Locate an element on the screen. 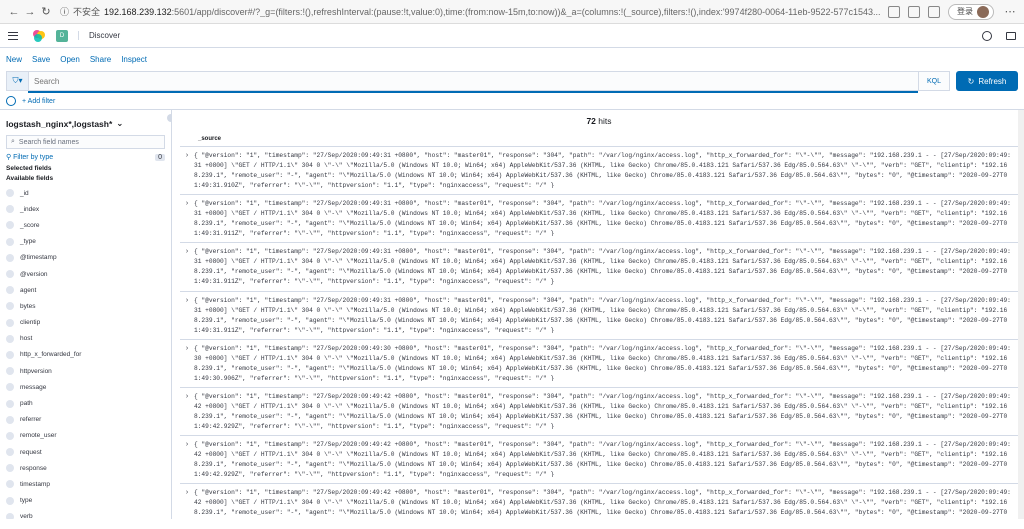 Image resolution: width=1024 pixels, height=529 pixels. kql-toggle: KQL is located at coordinates (933, 81).